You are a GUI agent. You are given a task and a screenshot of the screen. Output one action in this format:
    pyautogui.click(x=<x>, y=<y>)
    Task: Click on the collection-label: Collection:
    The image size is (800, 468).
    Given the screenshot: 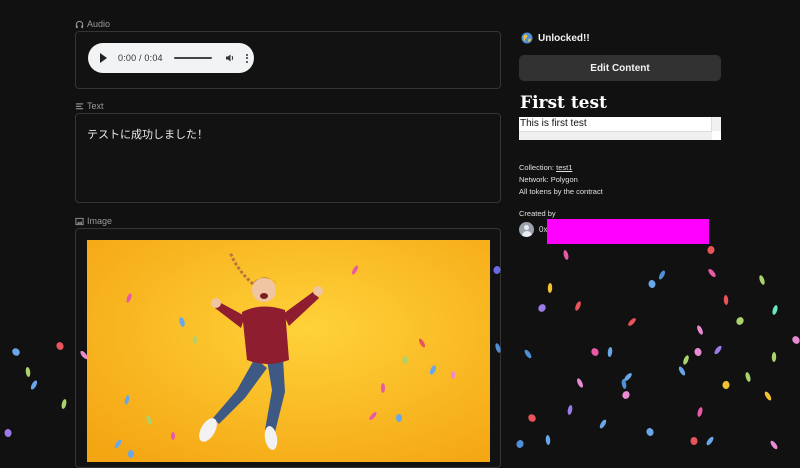 What is the action you would take?
    pyautogui.click(x=537, y=167)
    